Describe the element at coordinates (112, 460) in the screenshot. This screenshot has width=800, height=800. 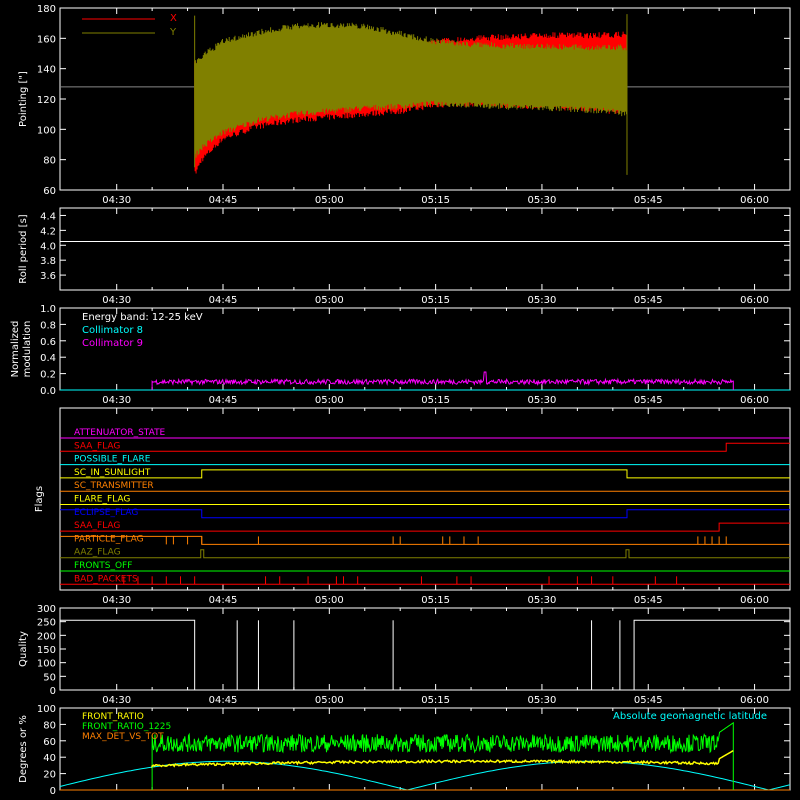
I see `flag-label-2: POSSIBLE_FLARE` at that location.